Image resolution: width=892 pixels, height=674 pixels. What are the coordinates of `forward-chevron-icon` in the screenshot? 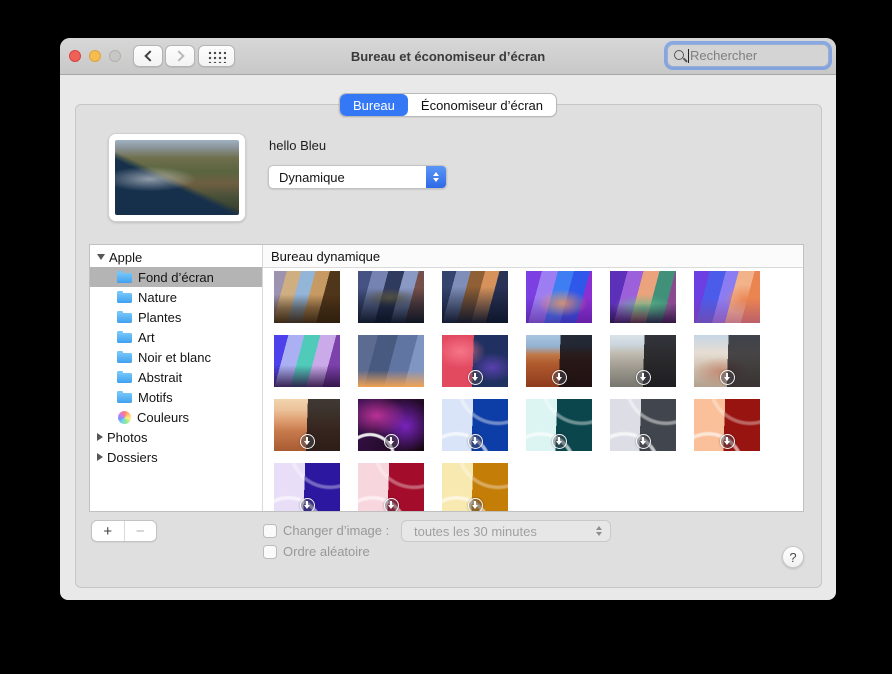 It's located at (178, 56).